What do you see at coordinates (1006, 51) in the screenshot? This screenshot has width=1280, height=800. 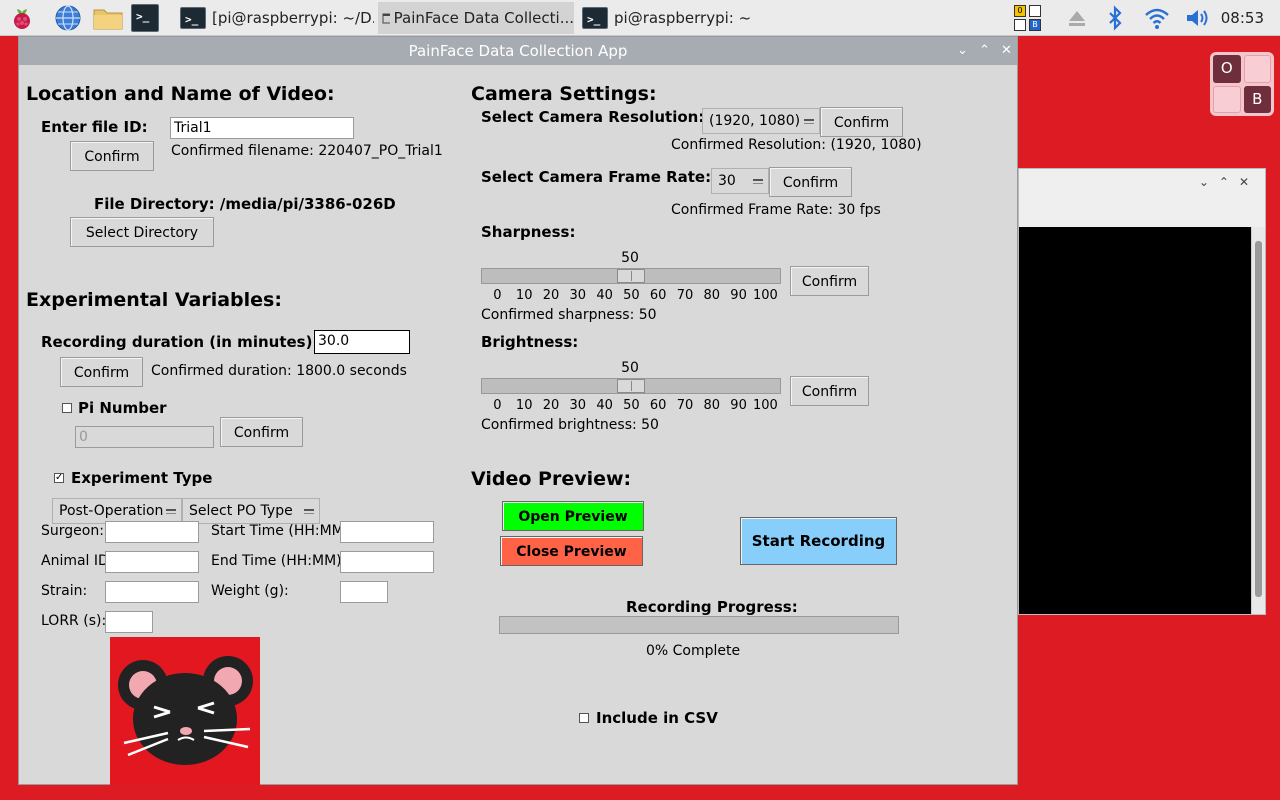 I see `close-icon: ✕` at bounding box center [1006, 51].